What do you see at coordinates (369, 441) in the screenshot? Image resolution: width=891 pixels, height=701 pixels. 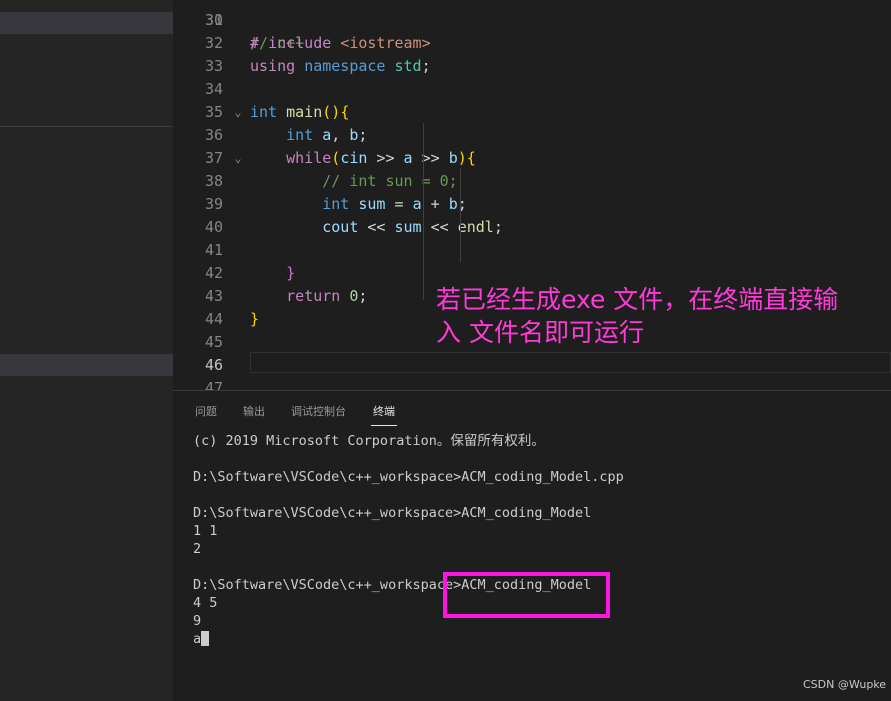 I see `terminal-line: (c) 2019 Microsoft Corporation。保留所有权利。` at bounding box center [369, 441].